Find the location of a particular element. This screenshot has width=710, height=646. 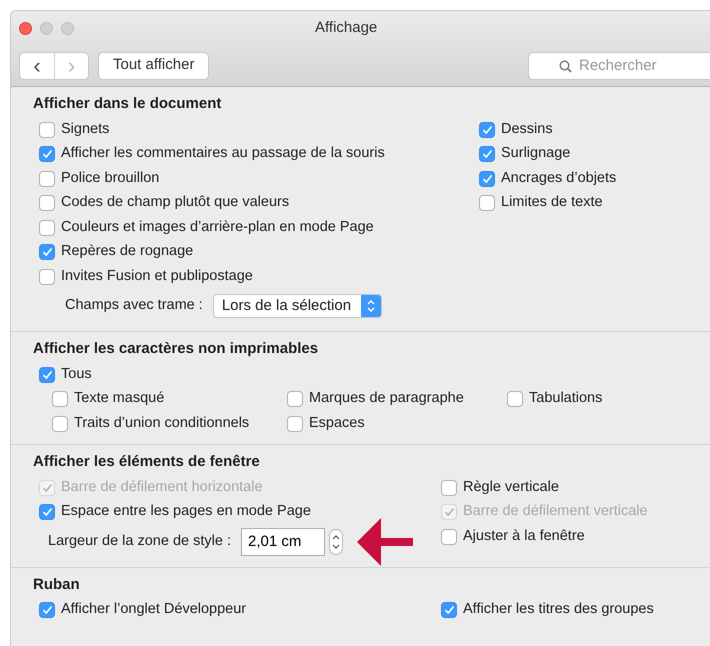

checkbox-label: Afficher les titres des groupes is located at coordinates (558, 610).